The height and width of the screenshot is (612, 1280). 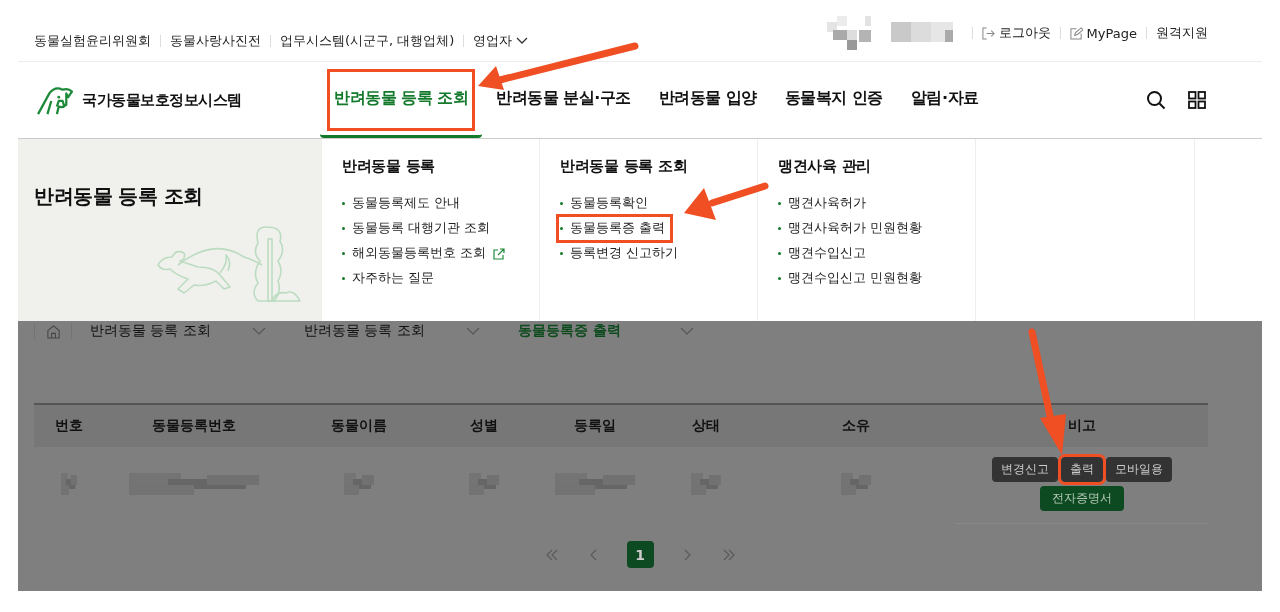 What do you see at coordinates (425, 253) in the screenshot?
I see `menu-link: 해외동물등록번호 조회` at bounding box center [425, 253].